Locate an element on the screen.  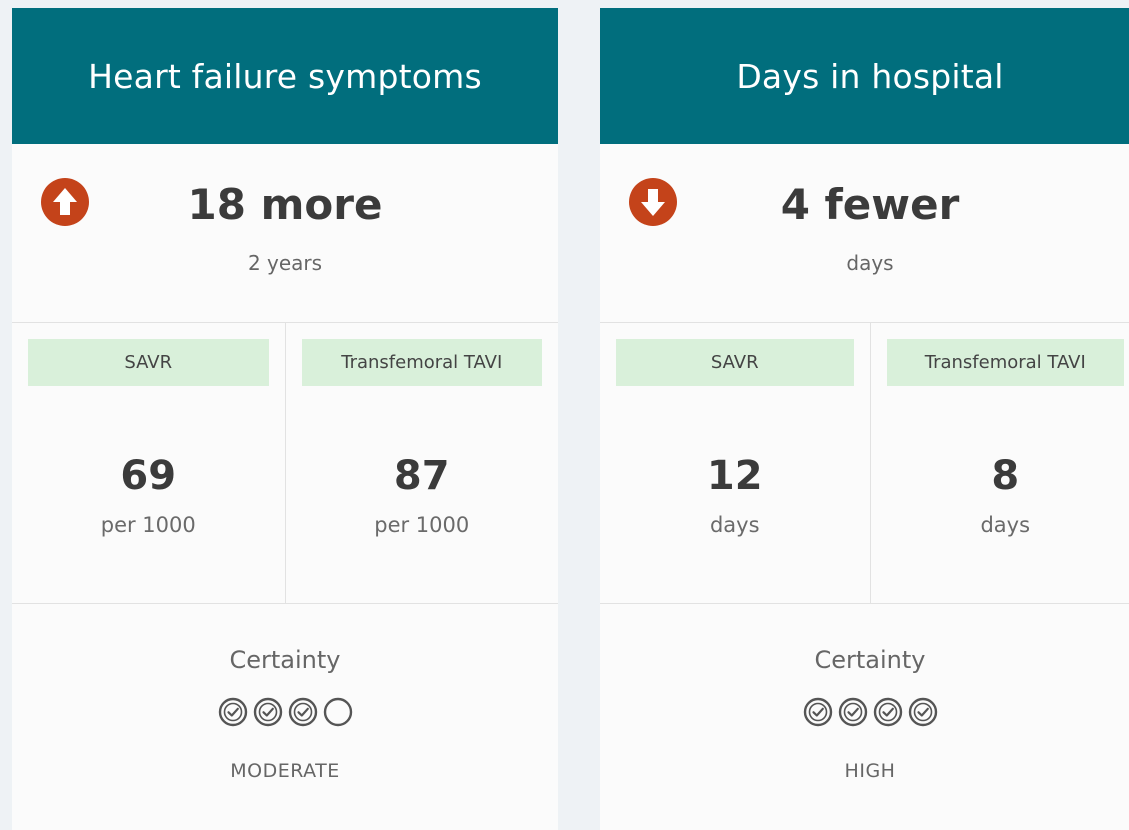
certainty-level: HIGH is located at coordinates (864, 771).